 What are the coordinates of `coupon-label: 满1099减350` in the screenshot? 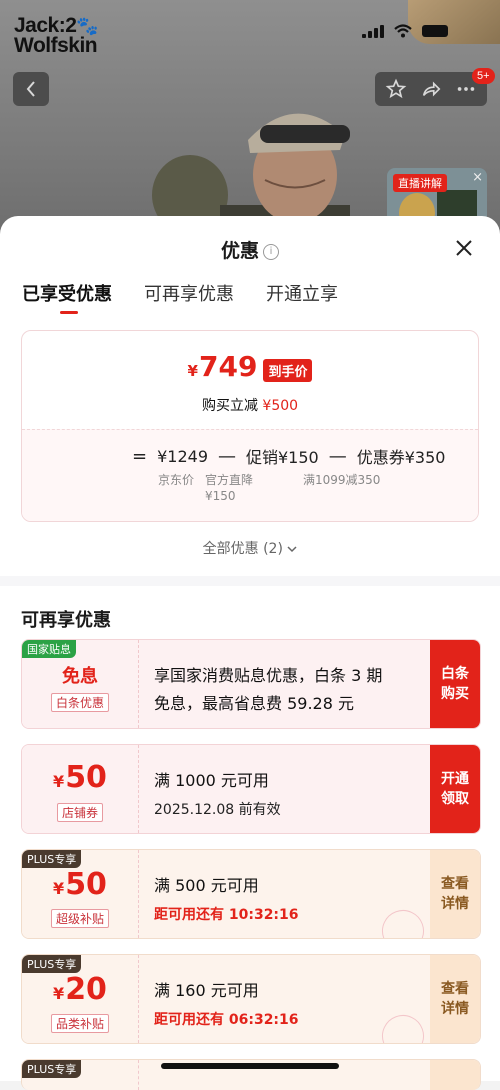 It's located at (342, 480).